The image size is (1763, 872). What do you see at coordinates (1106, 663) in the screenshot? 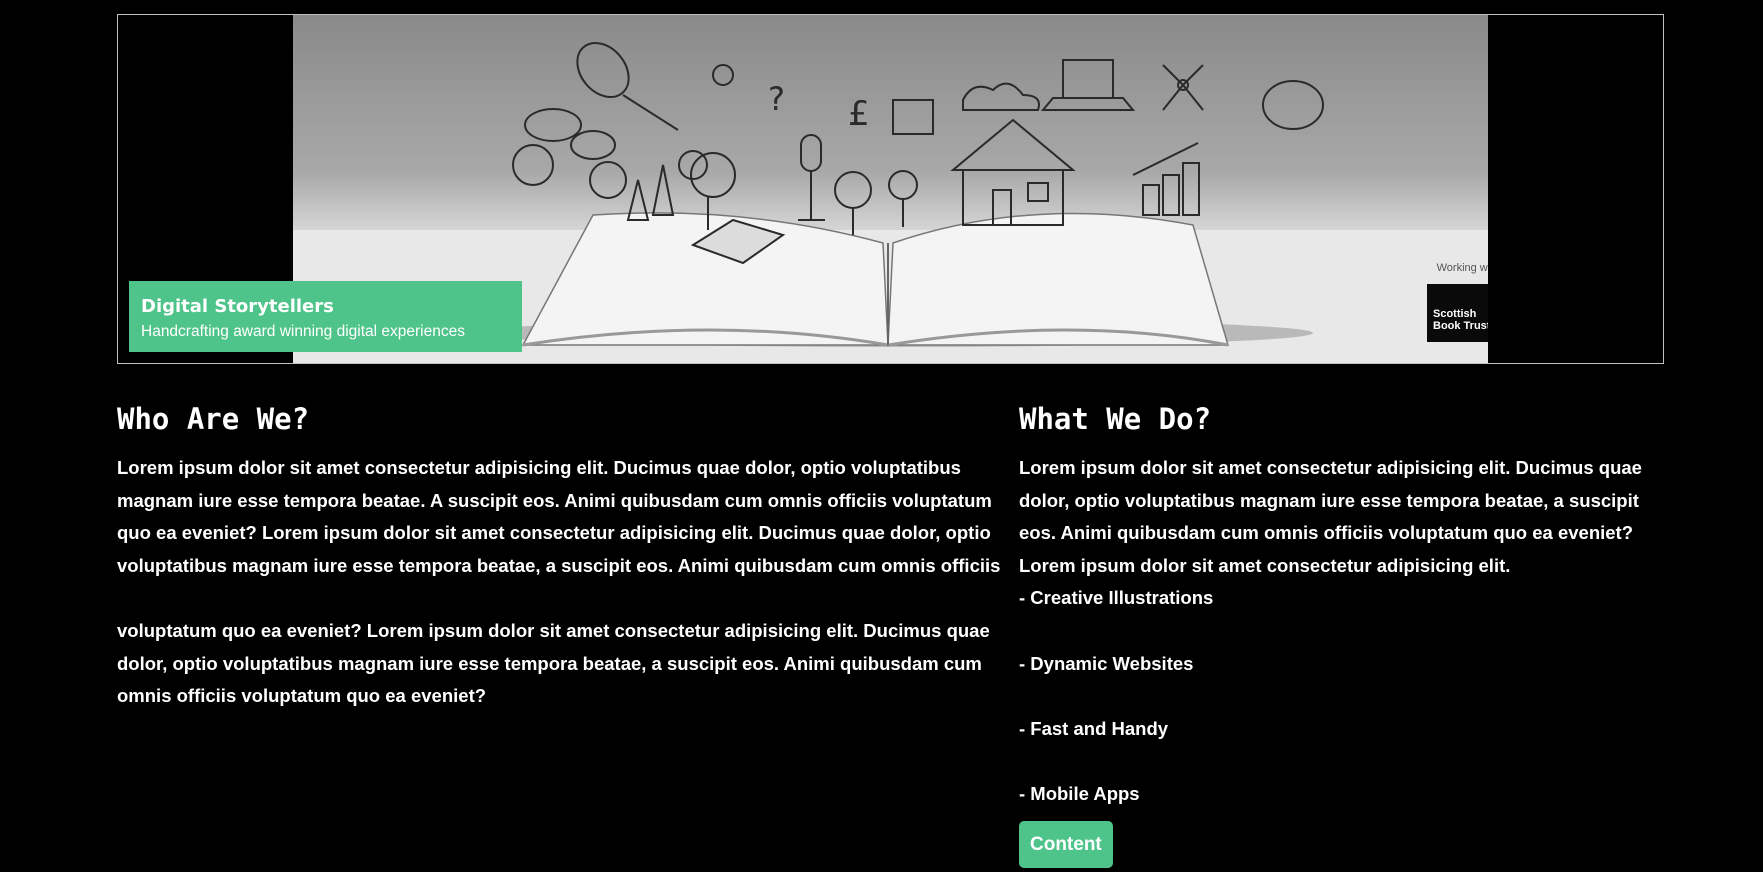
I see `feature-item-dynamic-websites: - Dynamic Websites` at bounding box center [1106, 663].